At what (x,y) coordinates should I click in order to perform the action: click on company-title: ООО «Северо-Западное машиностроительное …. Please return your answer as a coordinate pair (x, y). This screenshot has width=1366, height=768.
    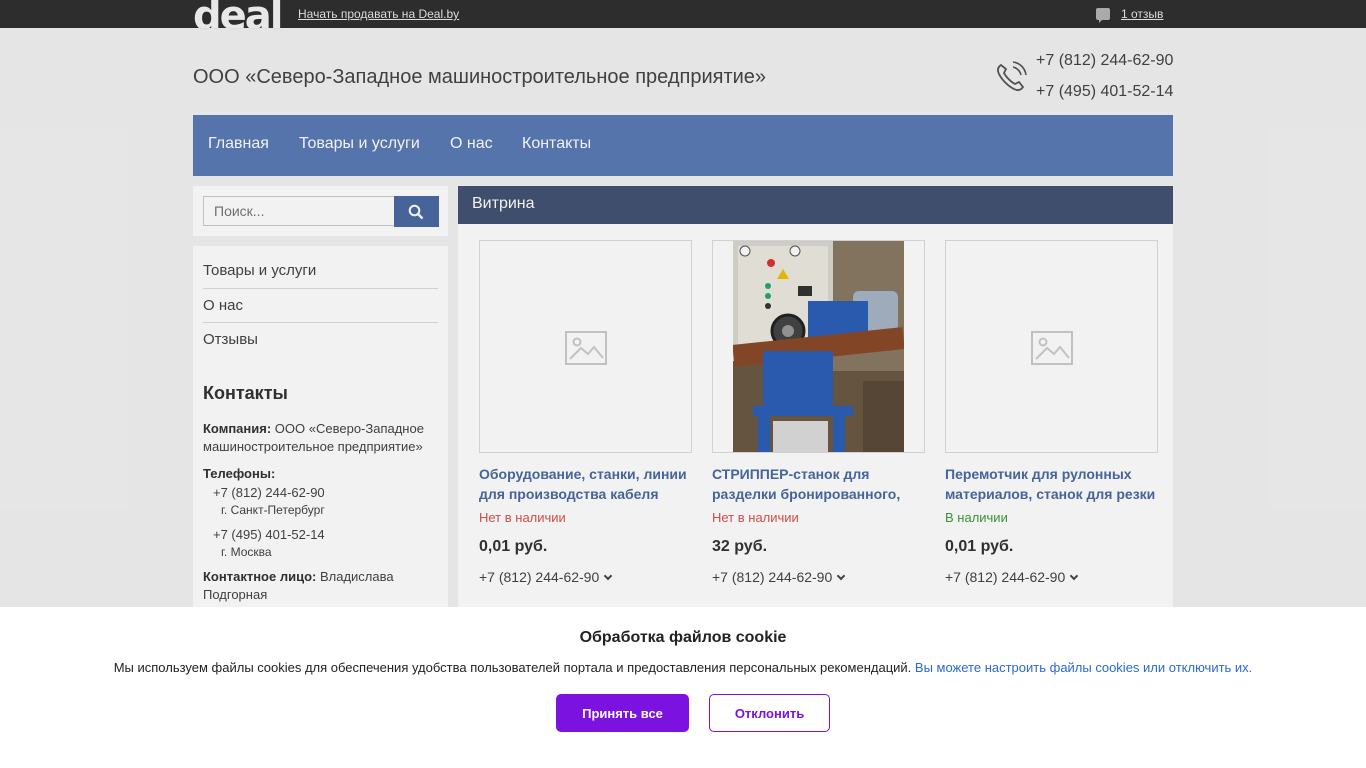
    Looking at the image, I should click on (480, 77).